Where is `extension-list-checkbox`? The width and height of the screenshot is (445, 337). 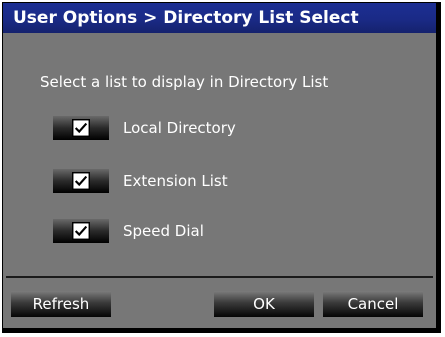 extension-list-checkbox is located at coordinates (81, 181).